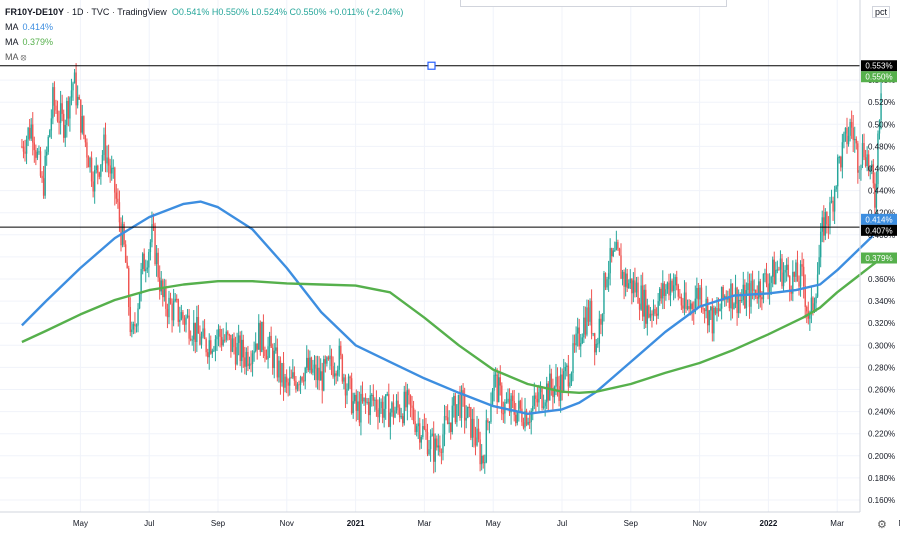  What do you see at coordinates (38, 27) in the screenshot?
I see `ma1-value: 0.414%` at bounding box center [38, 27].